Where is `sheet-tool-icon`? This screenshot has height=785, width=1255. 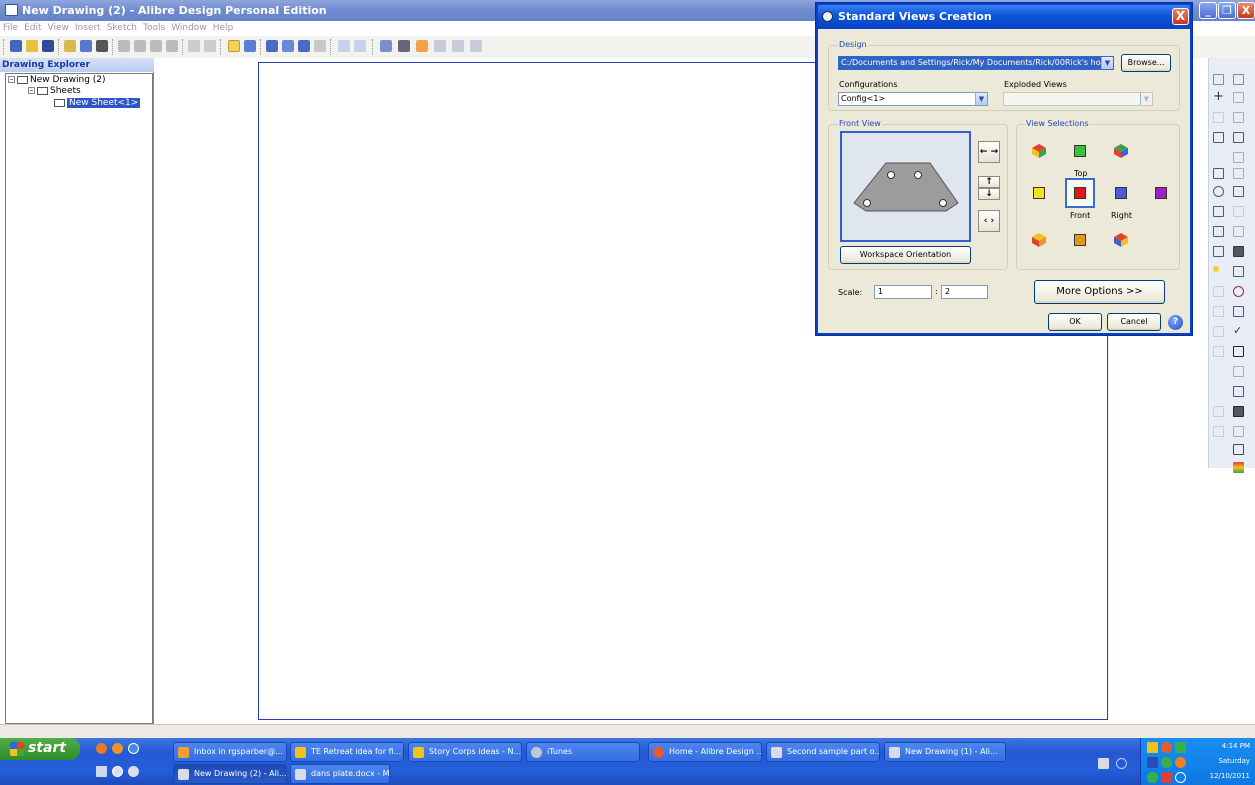 sheet-tool-icon is located at coordinates (1238, 79).